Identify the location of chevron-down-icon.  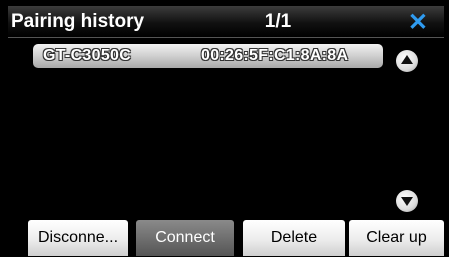
(407, 201).